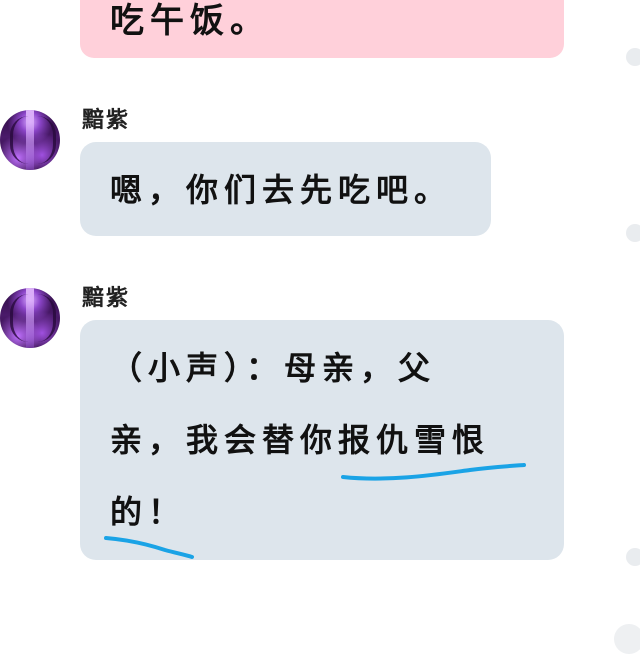 This screenshot has width=640, height=654. I want to click on message-text: 吃午饭。, so click(190, 21).